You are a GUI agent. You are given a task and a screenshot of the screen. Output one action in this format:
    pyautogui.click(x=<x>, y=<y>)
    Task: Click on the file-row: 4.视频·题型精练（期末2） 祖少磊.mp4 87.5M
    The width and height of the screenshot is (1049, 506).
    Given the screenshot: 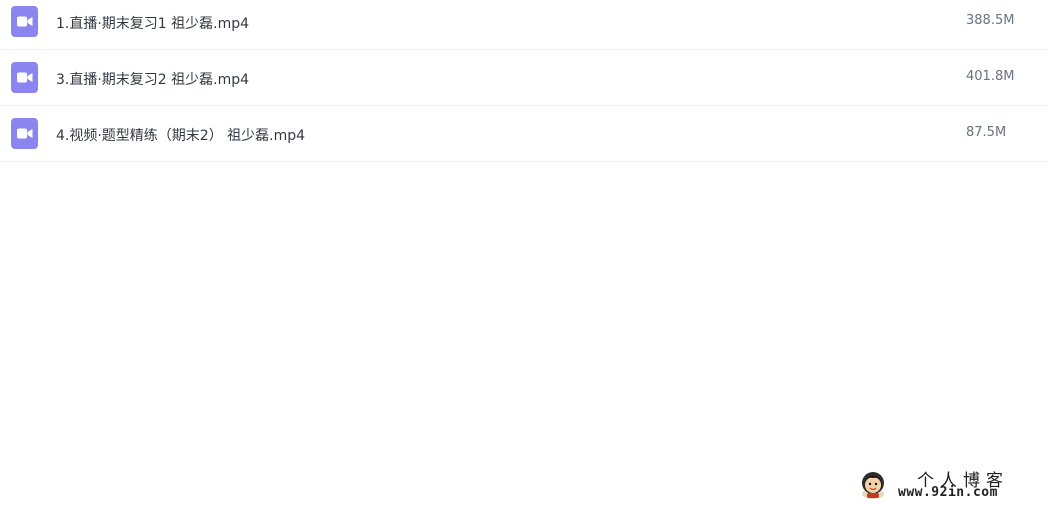 What is the action you would take?
    pyautogui.click(x=524, y=134)
    